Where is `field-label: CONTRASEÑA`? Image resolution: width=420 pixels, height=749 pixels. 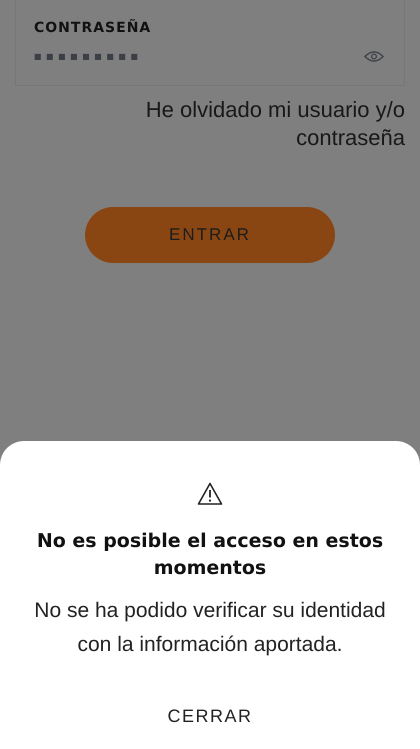 field-label: CONTRASEÑA is located at coordinates (93, 28).